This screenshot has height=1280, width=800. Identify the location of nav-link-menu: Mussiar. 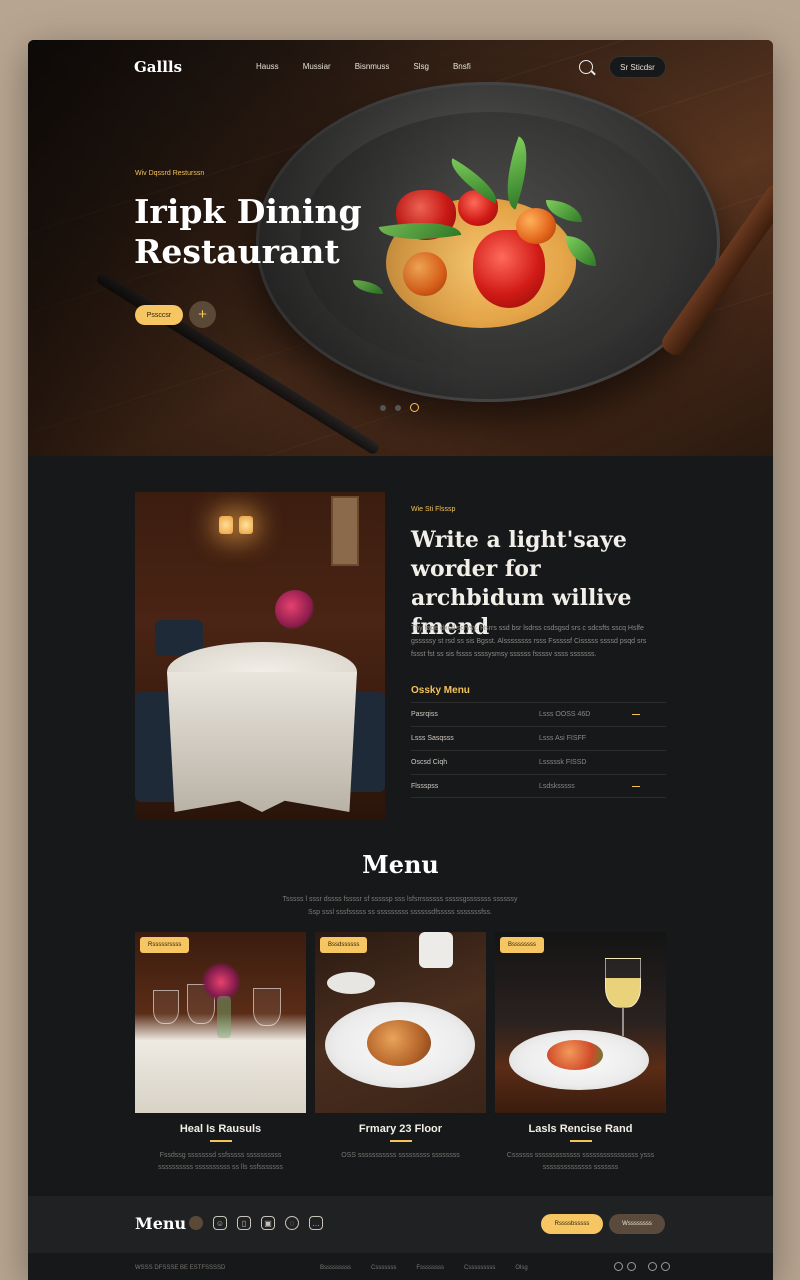
(317, 66).